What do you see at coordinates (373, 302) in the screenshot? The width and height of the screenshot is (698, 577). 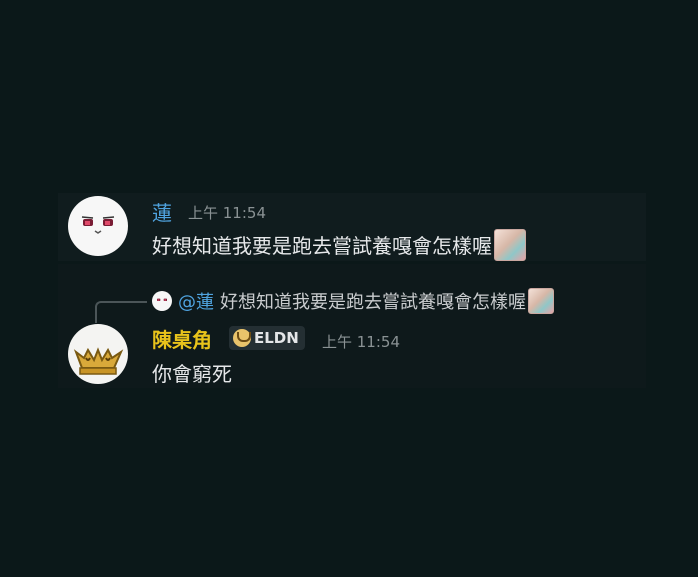 I see `reply-preview-content: 好想知道我要是跑去嘗試養嘎會怎樣喔` at bounding box center [373, 302].